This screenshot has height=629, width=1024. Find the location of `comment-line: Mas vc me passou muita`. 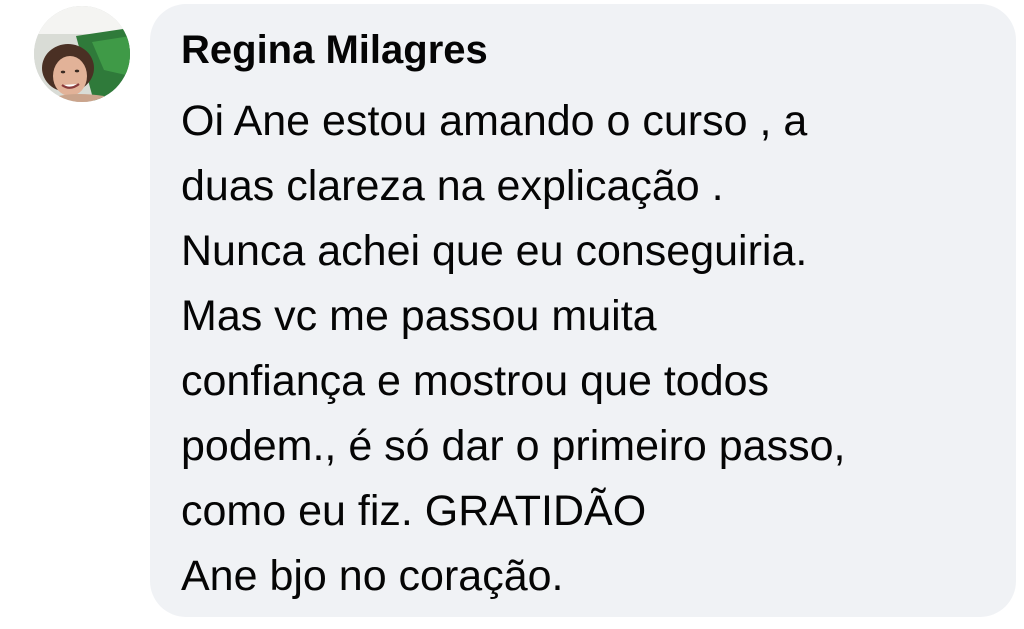

comment-line: Mas vc me passou muita is located at coordinates (419, 316).